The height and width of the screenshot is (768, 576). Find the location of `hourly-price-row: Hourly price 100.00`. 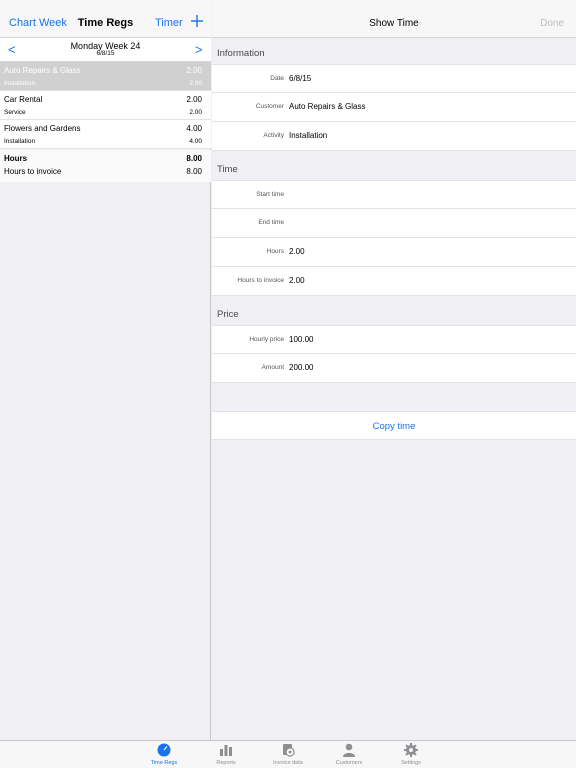

hourly-price-row: Hourly price 100.00 is located at coordinates (394, 339).